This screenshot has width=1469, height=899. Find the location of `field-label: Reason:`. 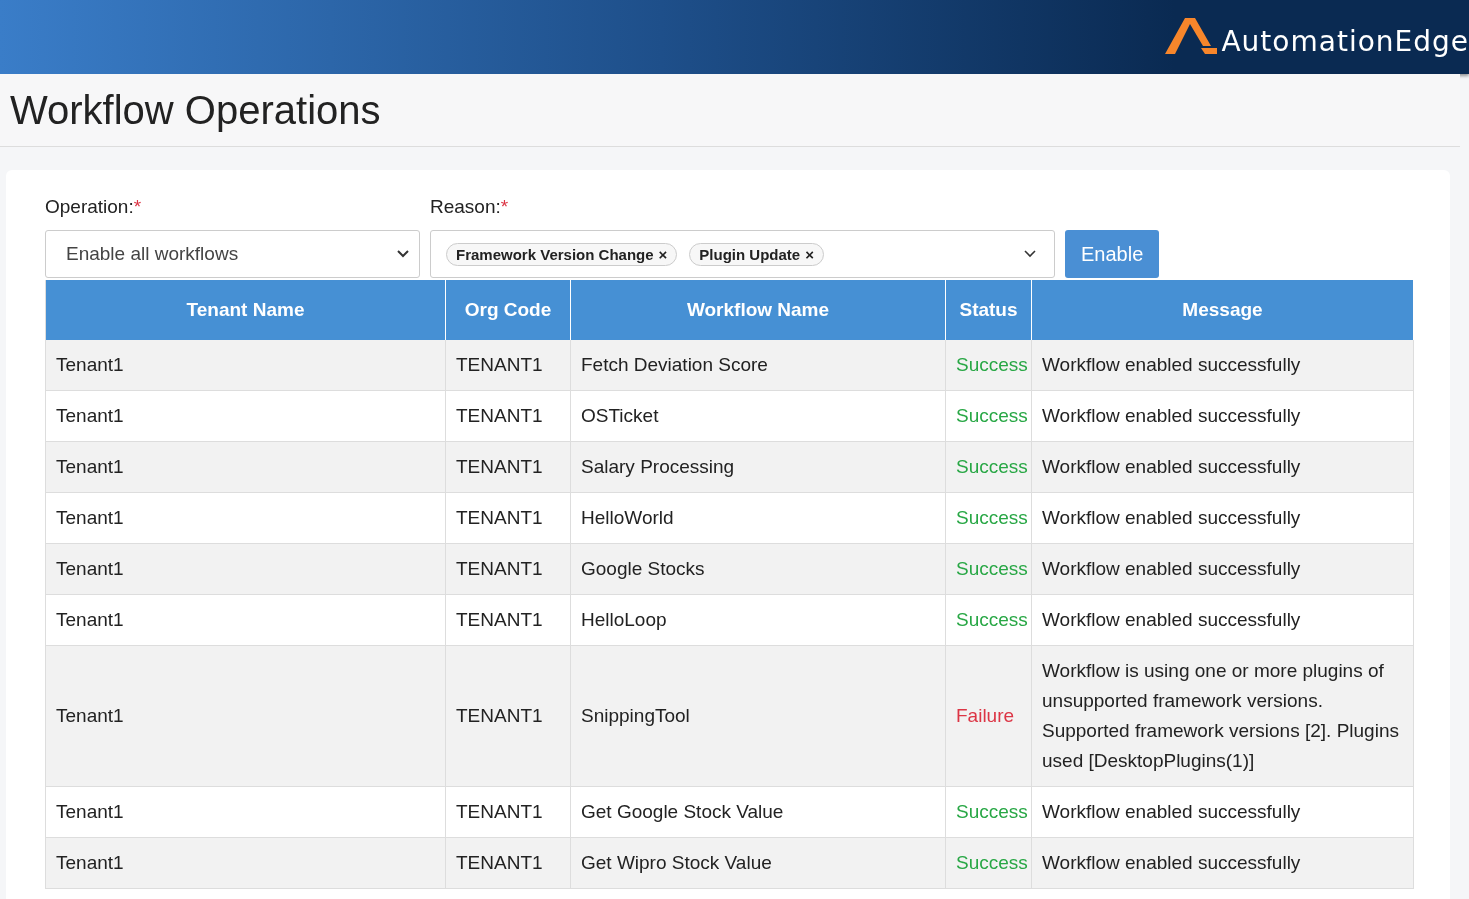

field-label: Reason: is located at coordinates (465, 206).